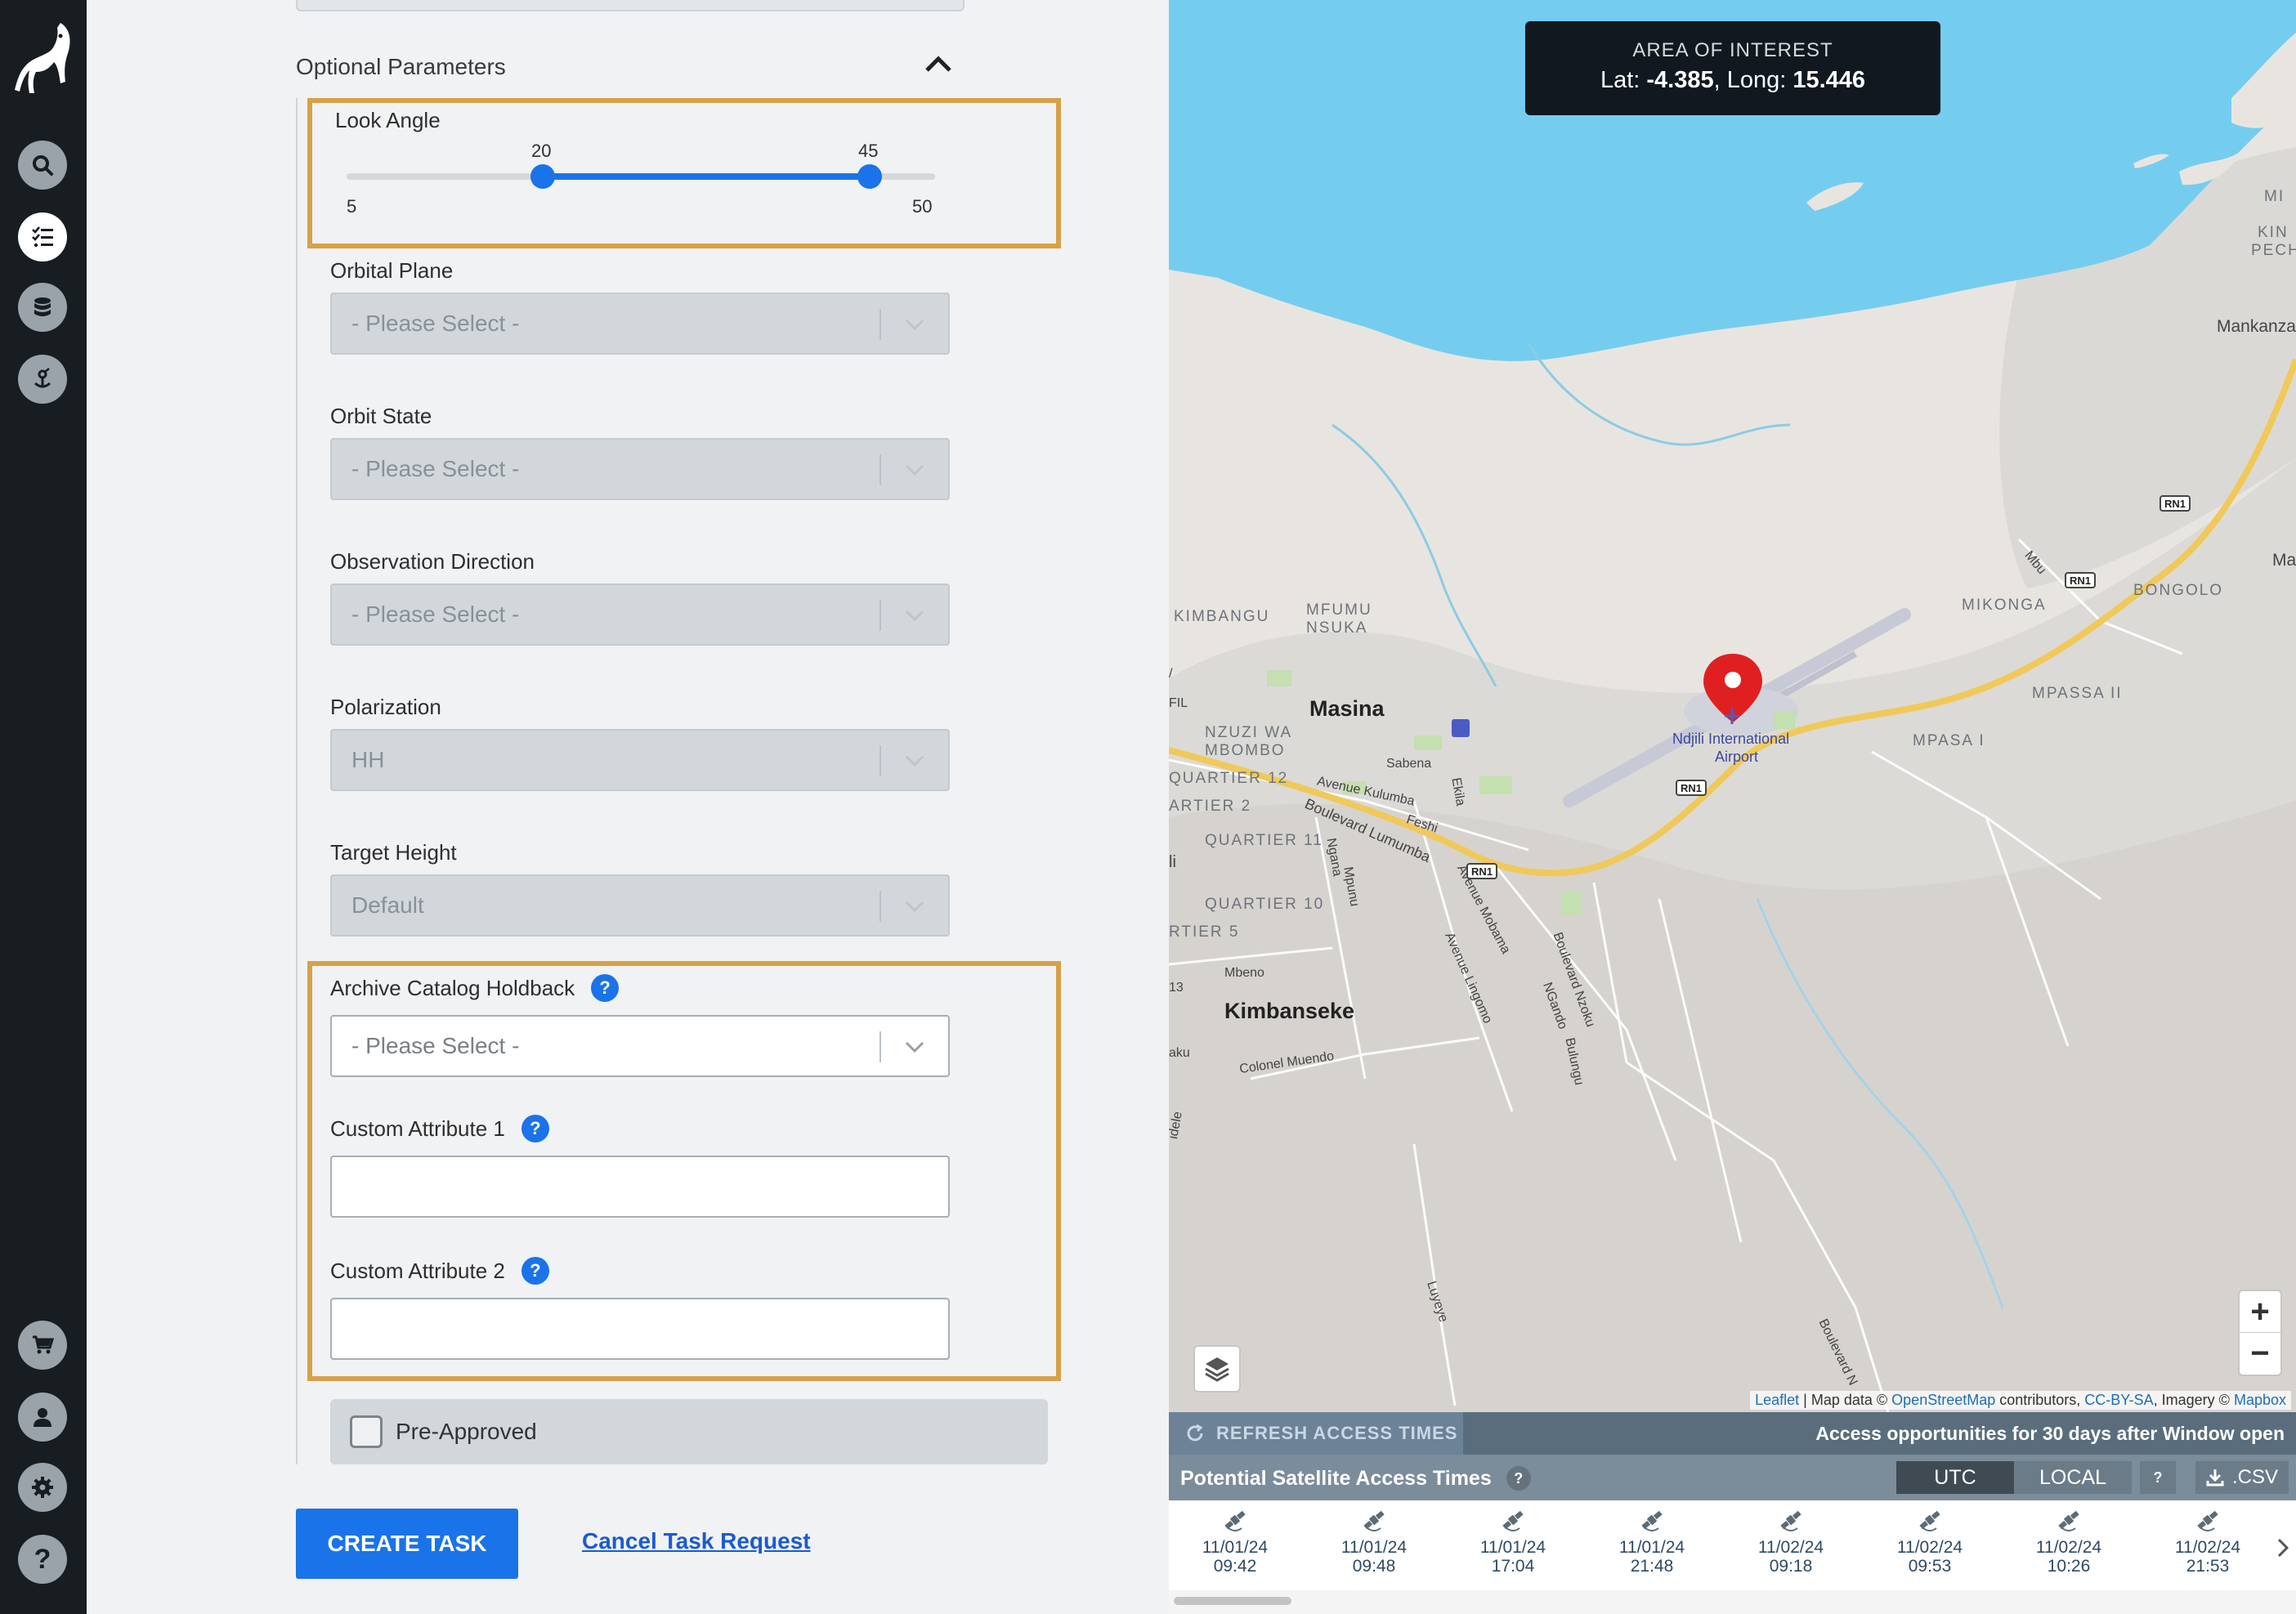 This screenshot has width=2296, height=1614. What do you see at coordinates (1680, 80) in the screenshot?
I see `lat-value: -4.385` at bounding box center [1680, 80].